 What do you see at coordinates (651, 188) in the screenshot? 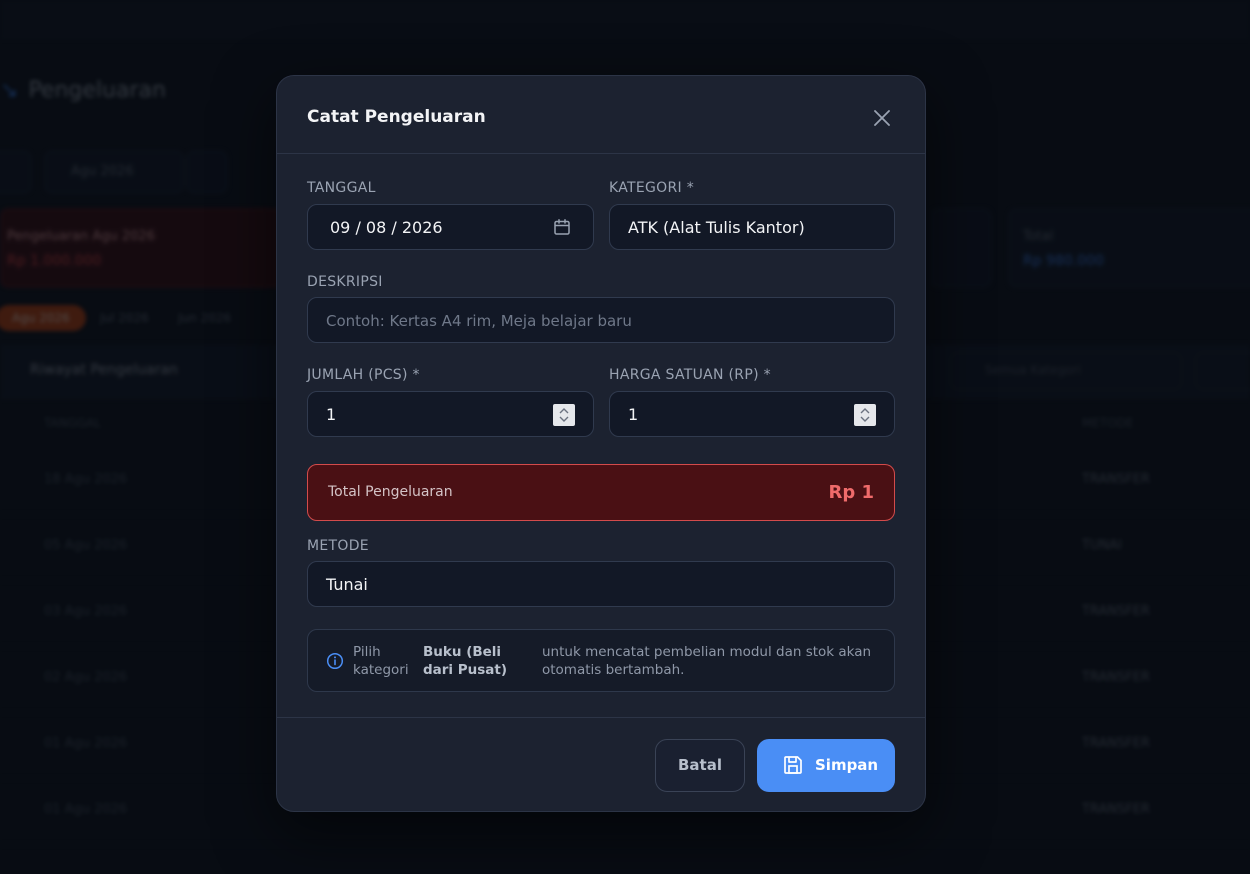
I see `kategori-label: KATEGORI *` at bounding box center [651, 188].